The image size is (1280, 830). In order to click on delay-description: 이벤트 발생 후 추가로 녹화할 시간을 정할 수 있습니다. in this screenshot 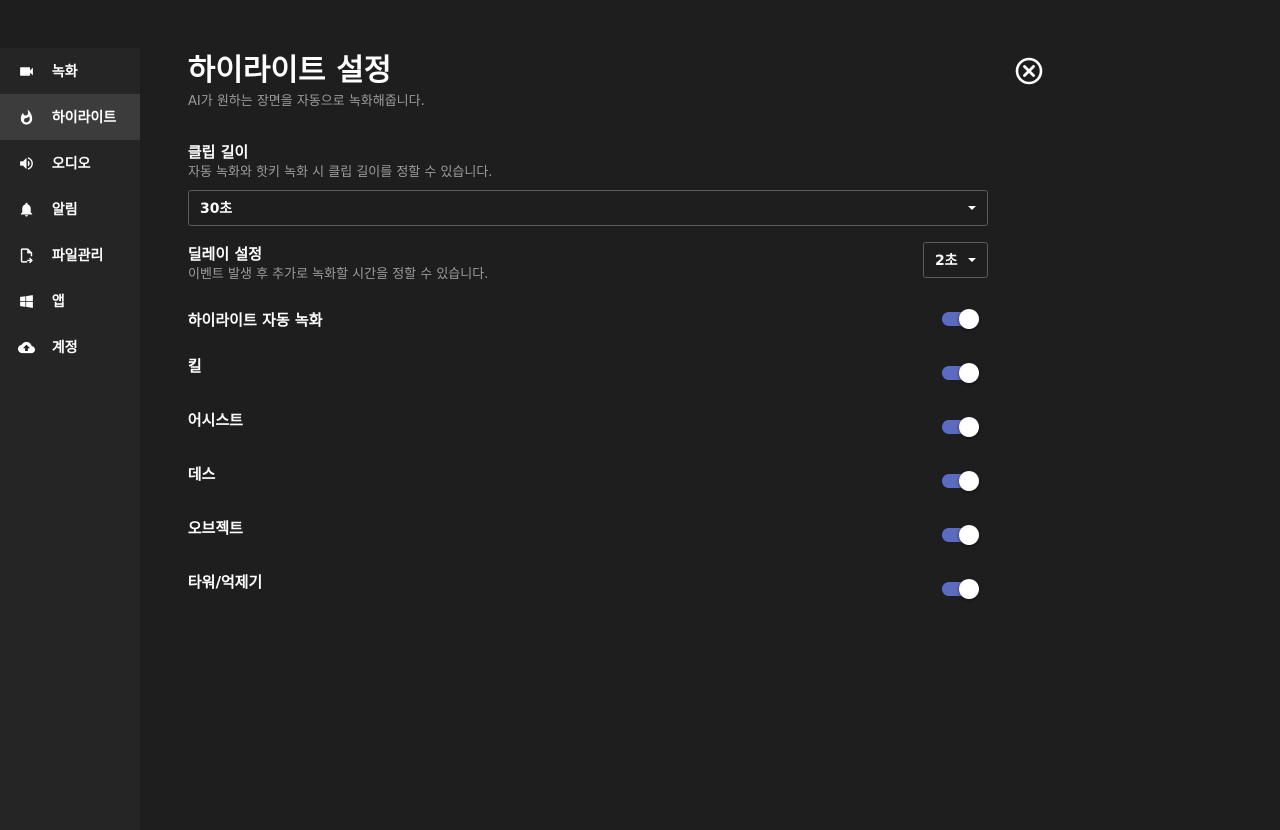, I will do `click(338, 274)`.